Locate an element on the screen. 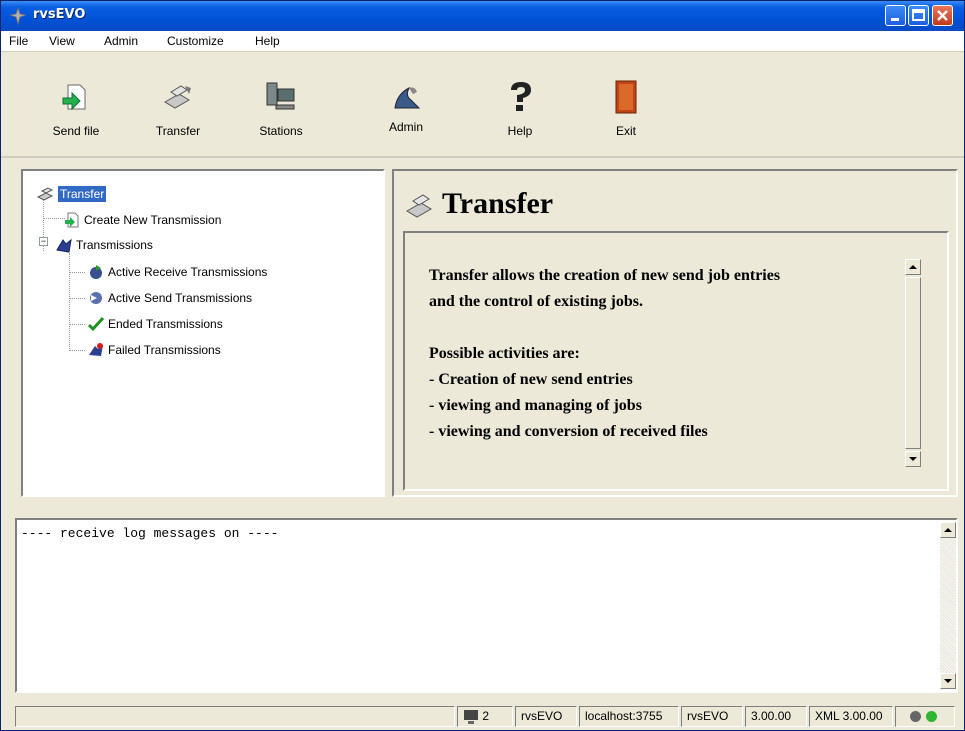 This screenshot has width=965, height=731. help-button: Help is located at coordinates (520, 109).